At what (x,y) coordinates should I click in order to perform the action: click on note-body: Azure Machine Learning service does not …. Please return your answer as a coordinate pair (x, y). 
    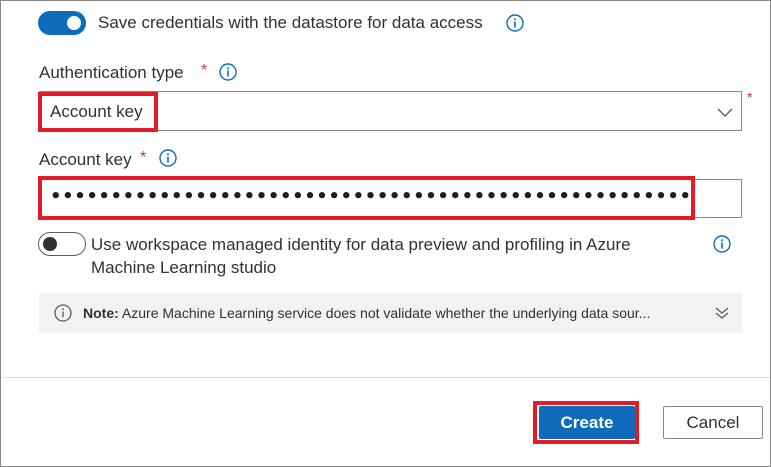
    Looking at the image, I should click on (386, 313).